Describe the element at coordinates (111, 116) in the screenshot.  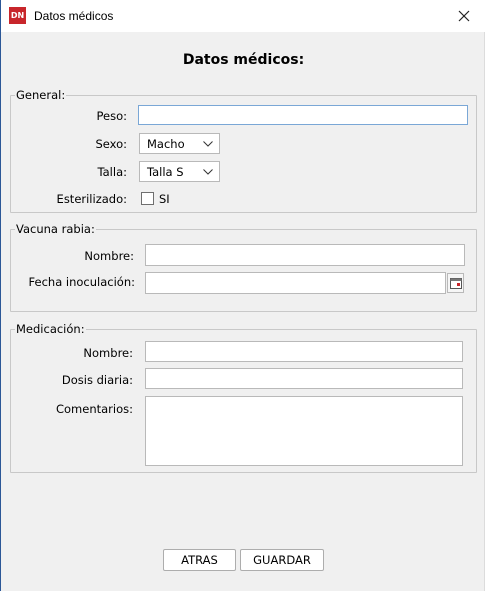
I see `peso-label: Peso:` at that location.